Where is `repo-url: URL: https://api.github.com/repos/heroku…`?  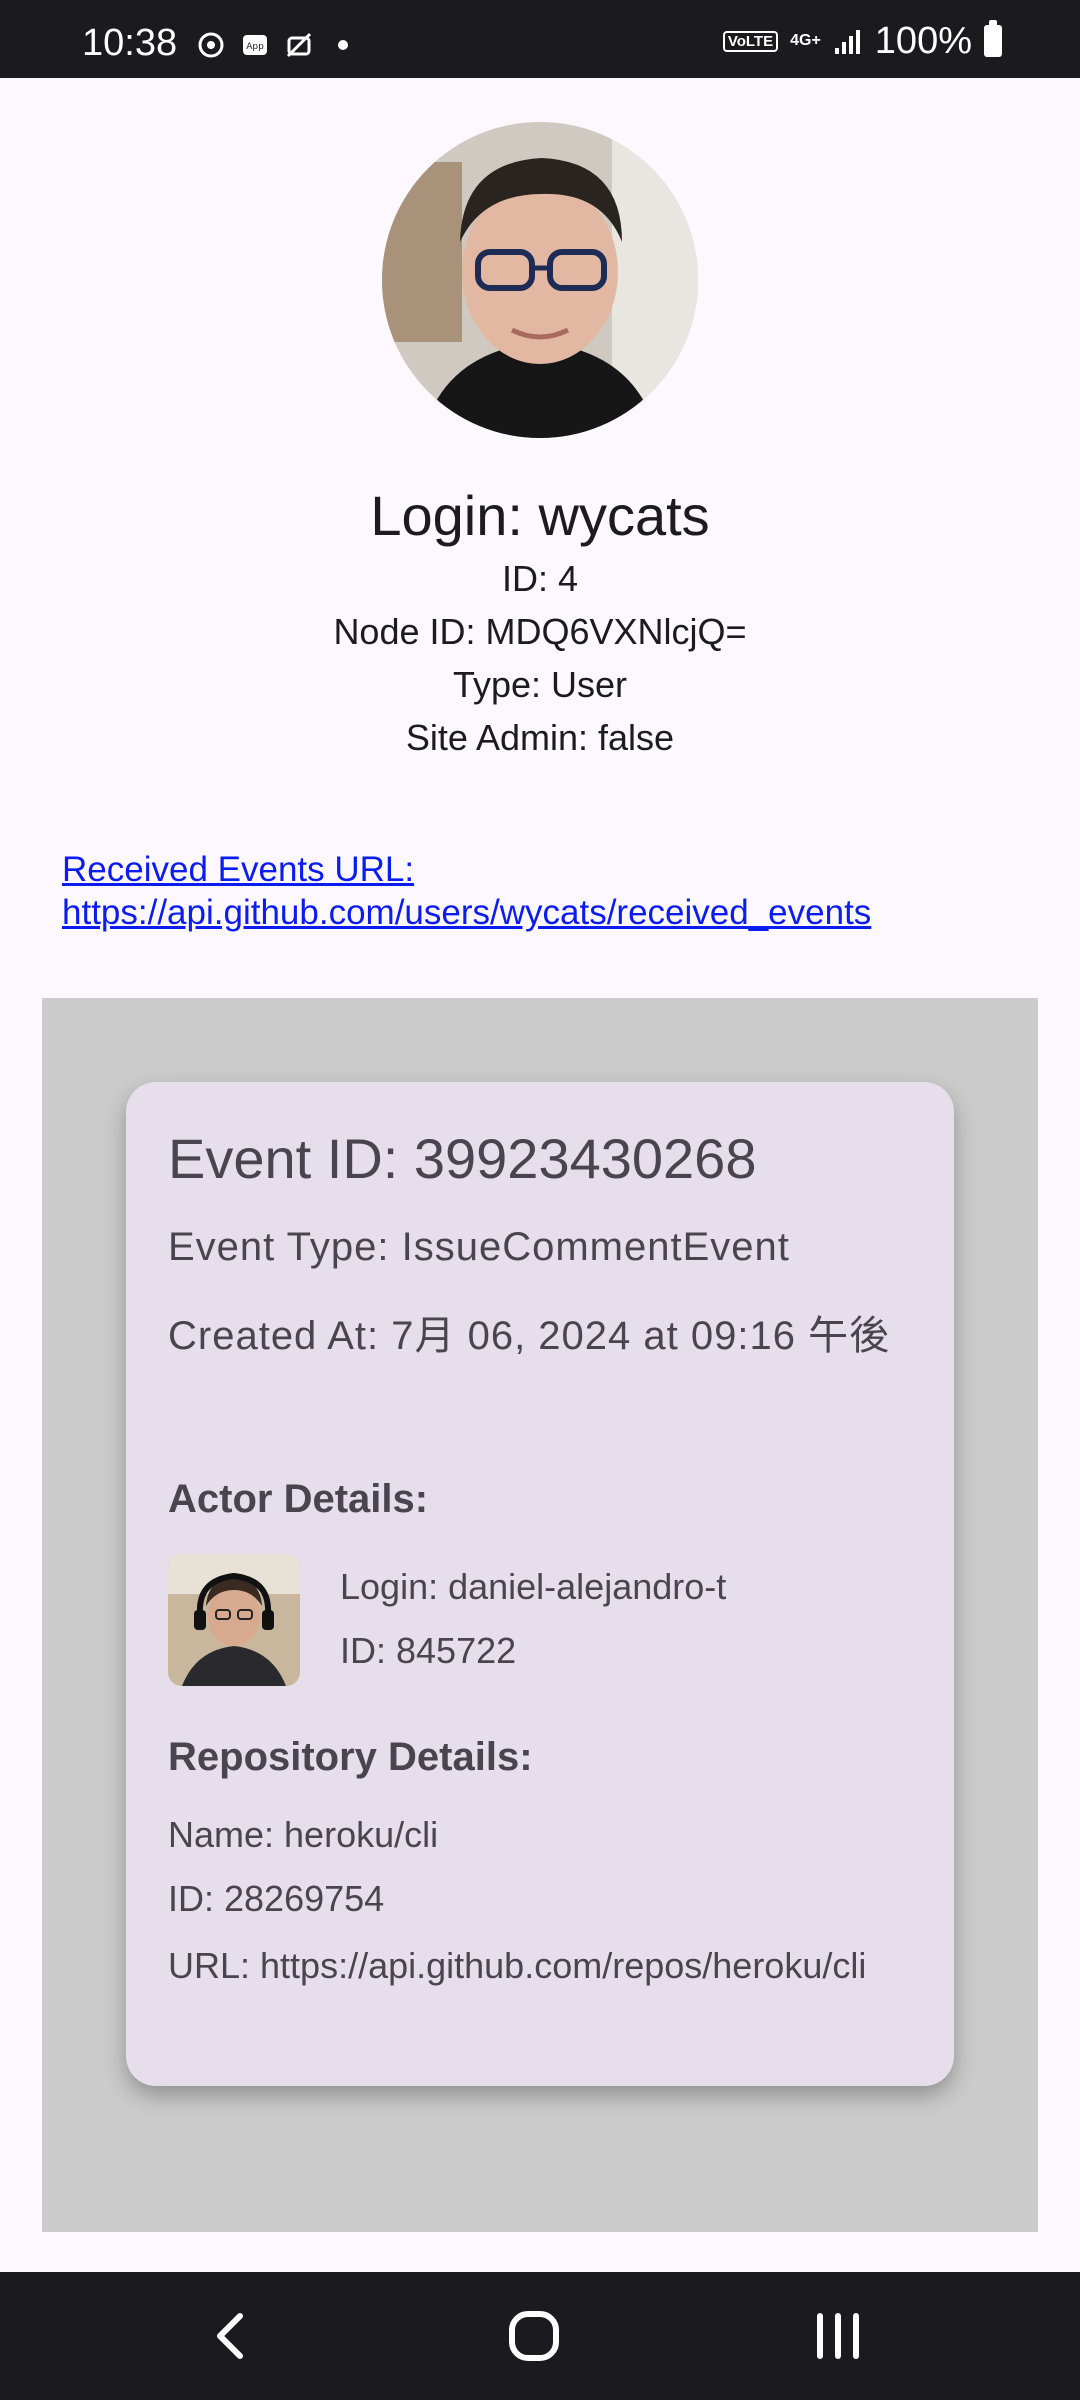 repo-url: URL: https://api.github.com/repos/heroku… is located at coordinates (517, 1965).